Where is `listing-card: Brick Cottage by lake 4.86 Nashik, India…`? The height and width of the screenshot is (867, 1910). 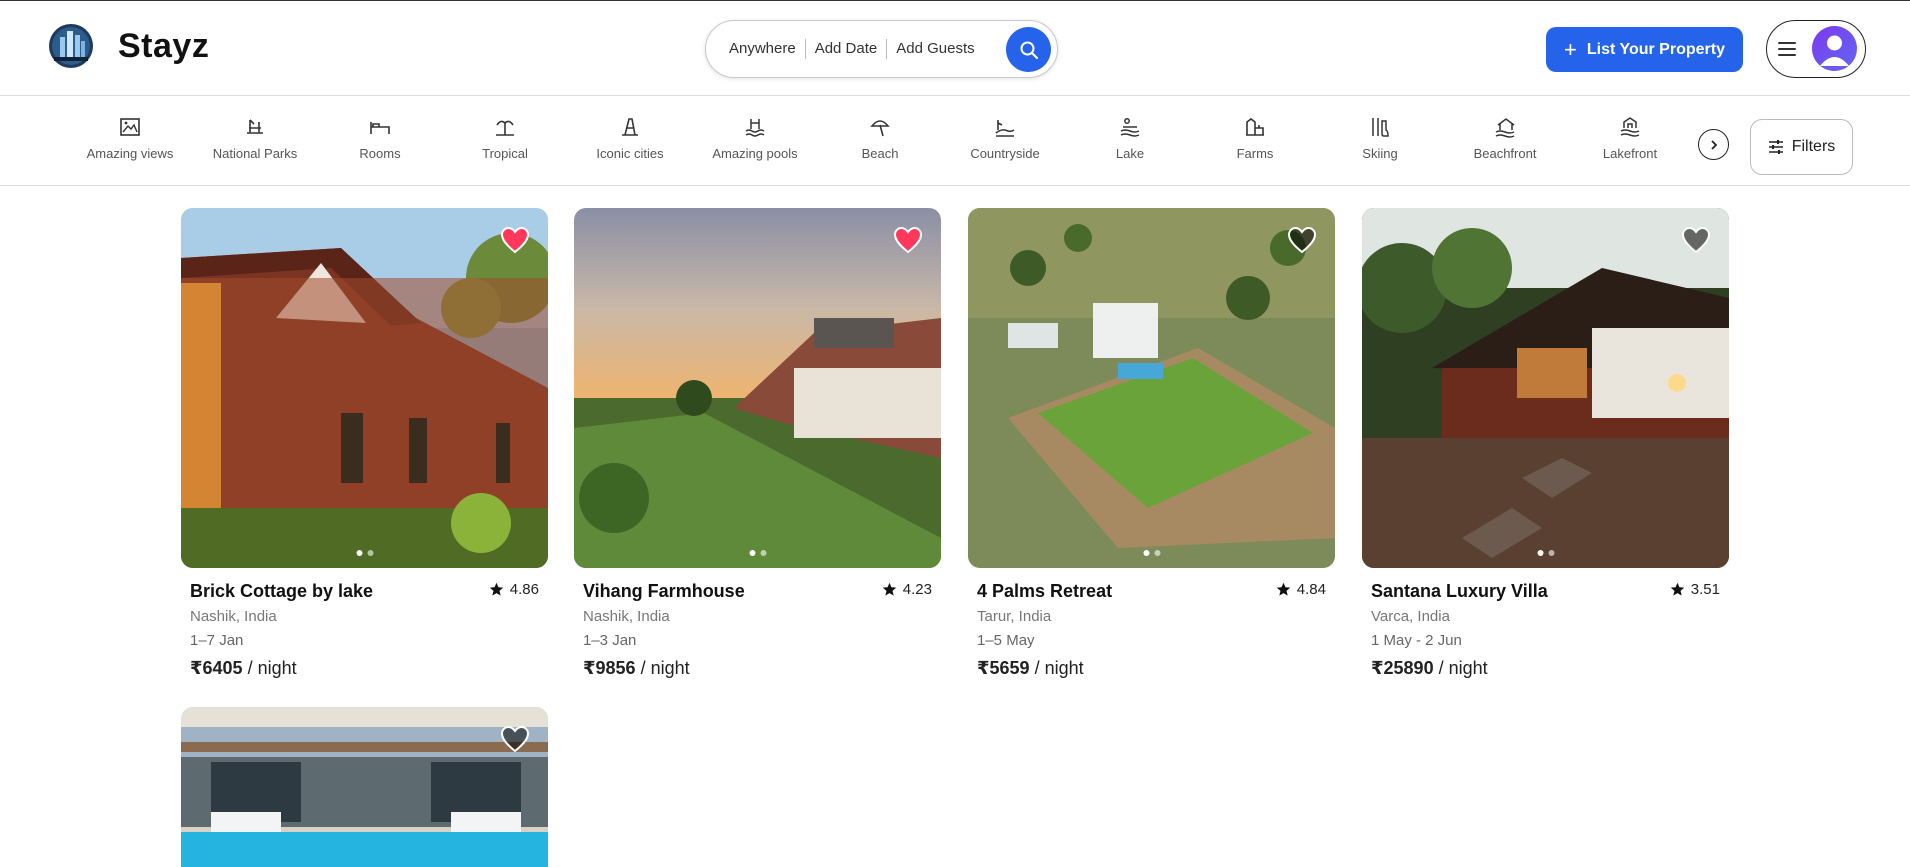
listing-card: Brick Cottage by lake 4.86 Nashik, India… is located at coordinates (364, 443).